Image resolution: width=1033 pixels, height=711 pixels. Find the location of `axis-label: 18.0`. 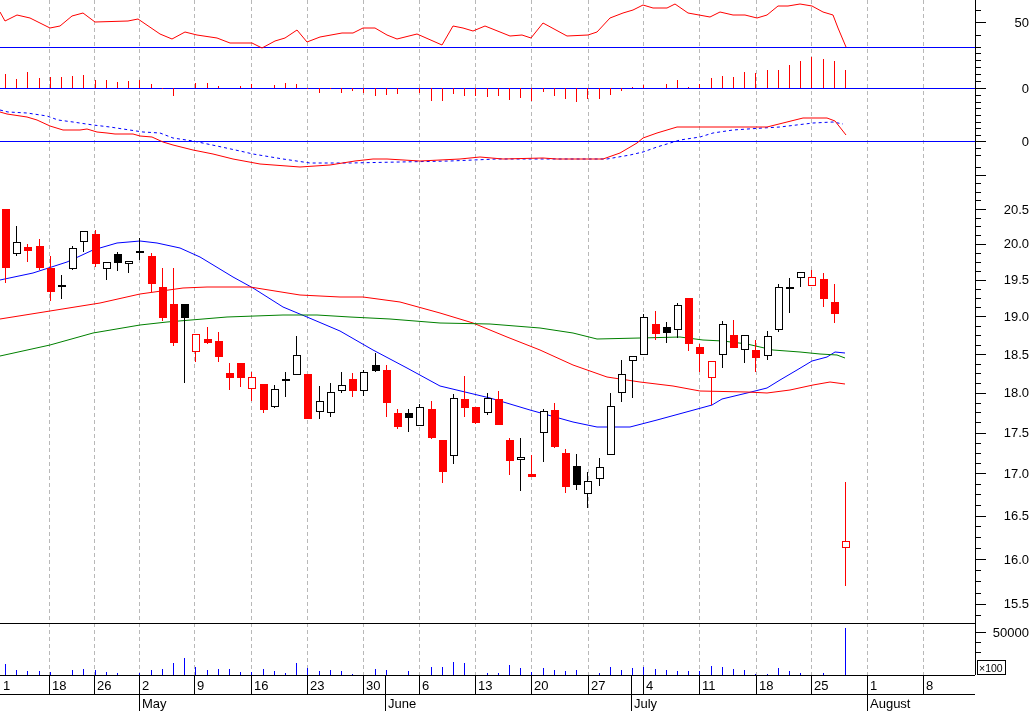

axis-label: 18.0 is located at coordinates (1016, 393).